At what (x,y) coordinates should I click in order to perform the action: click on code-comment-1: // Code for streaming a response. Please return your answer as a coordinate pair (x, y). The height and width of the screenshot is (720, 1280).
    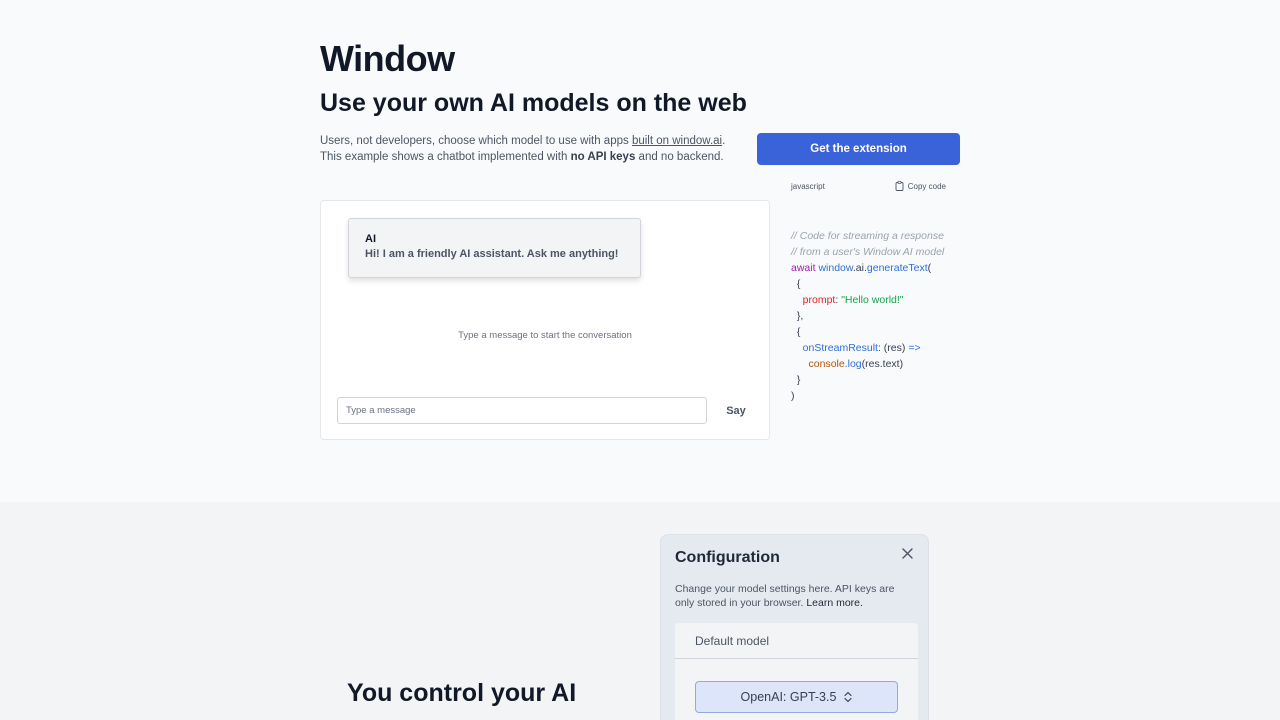
    Looking at the image, I should click on (867, 236).